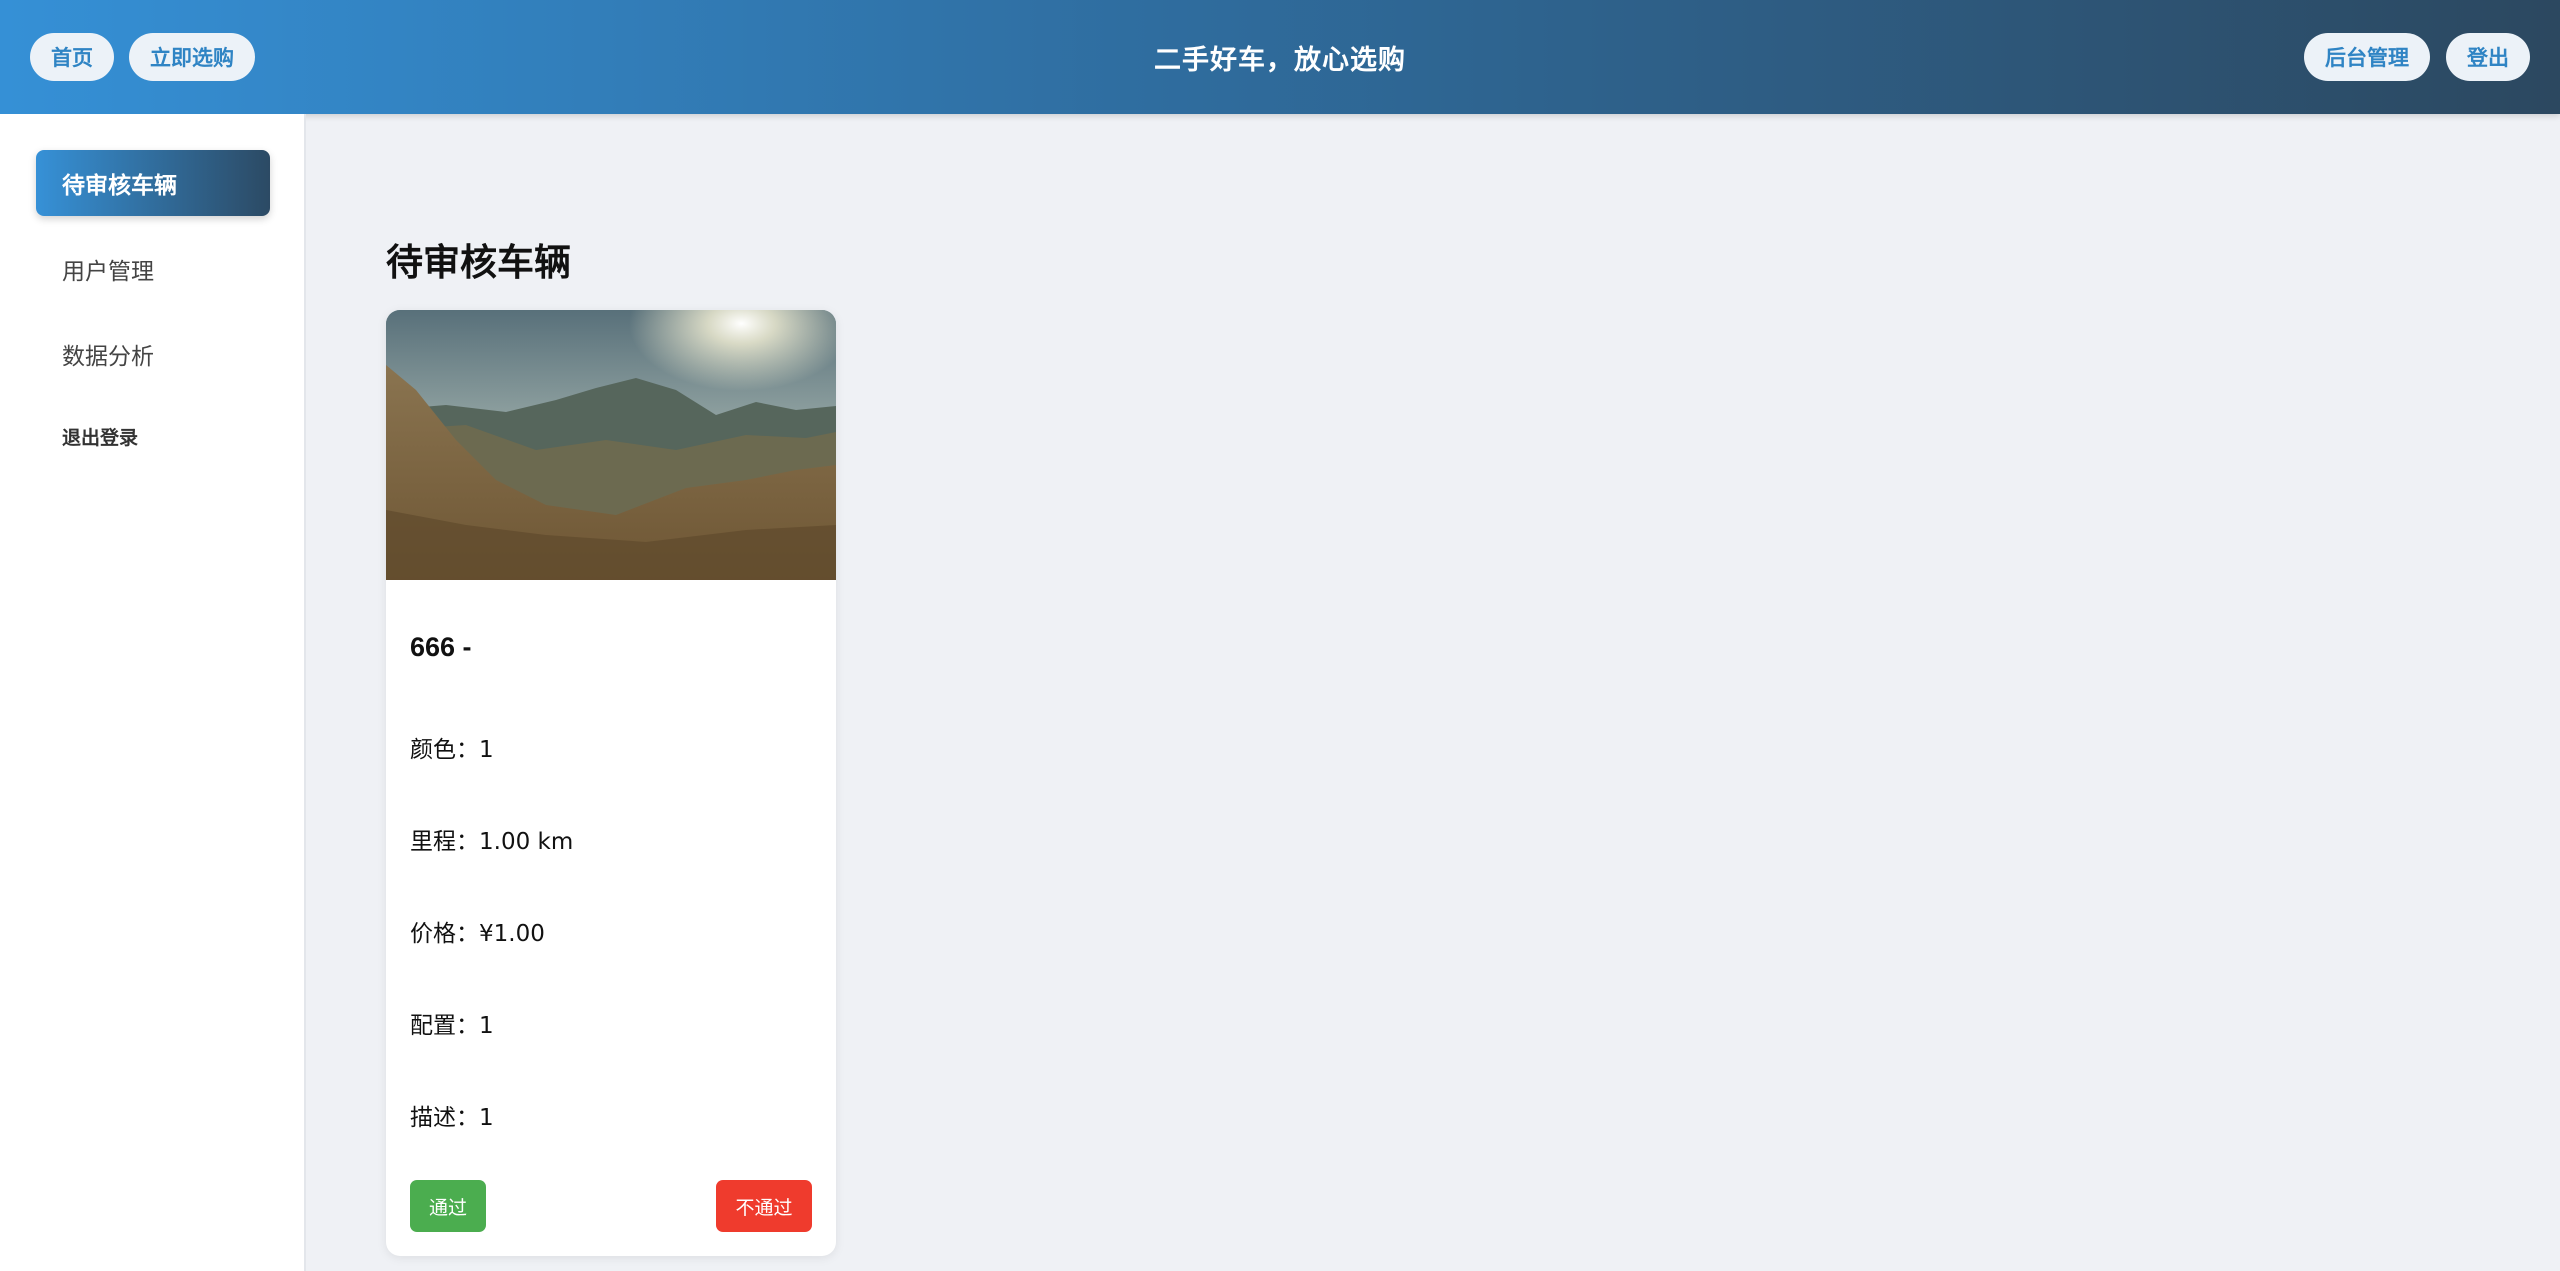 This screenshot has height=1271, width=2560. I want to click on vehicle-price: 价格：¥1.00, so click(477, 934).